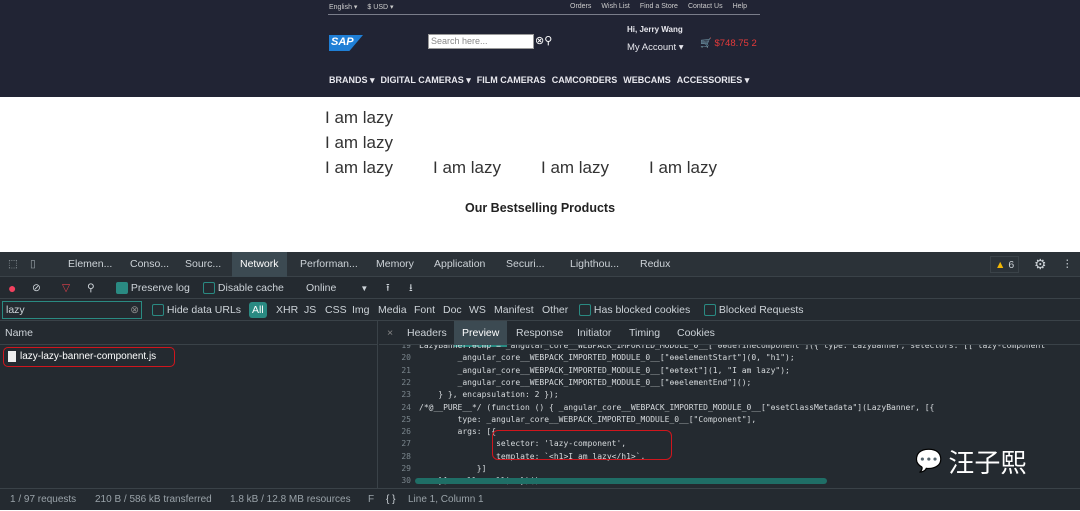  I want to click on warnings-badge: ▲ 6, so click(1005, 264).